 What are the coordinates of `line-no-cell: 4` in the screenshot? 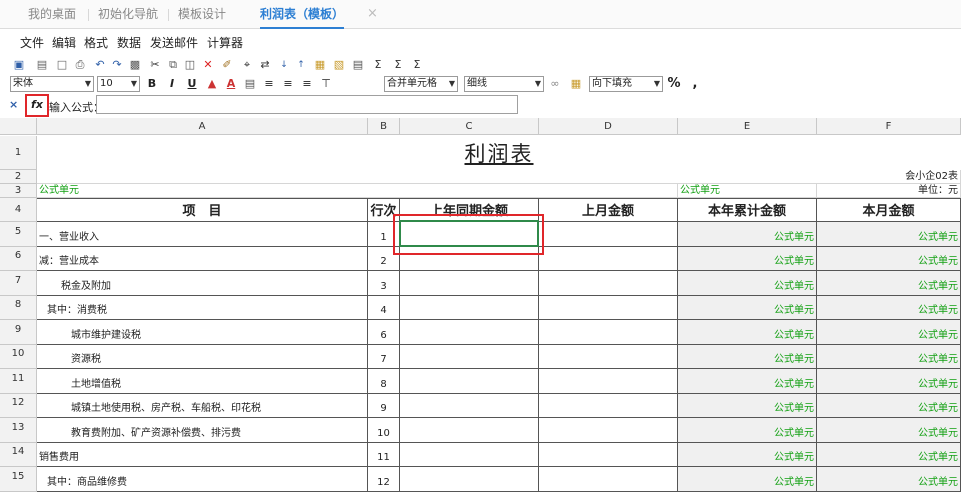 It's located at (384, 308).